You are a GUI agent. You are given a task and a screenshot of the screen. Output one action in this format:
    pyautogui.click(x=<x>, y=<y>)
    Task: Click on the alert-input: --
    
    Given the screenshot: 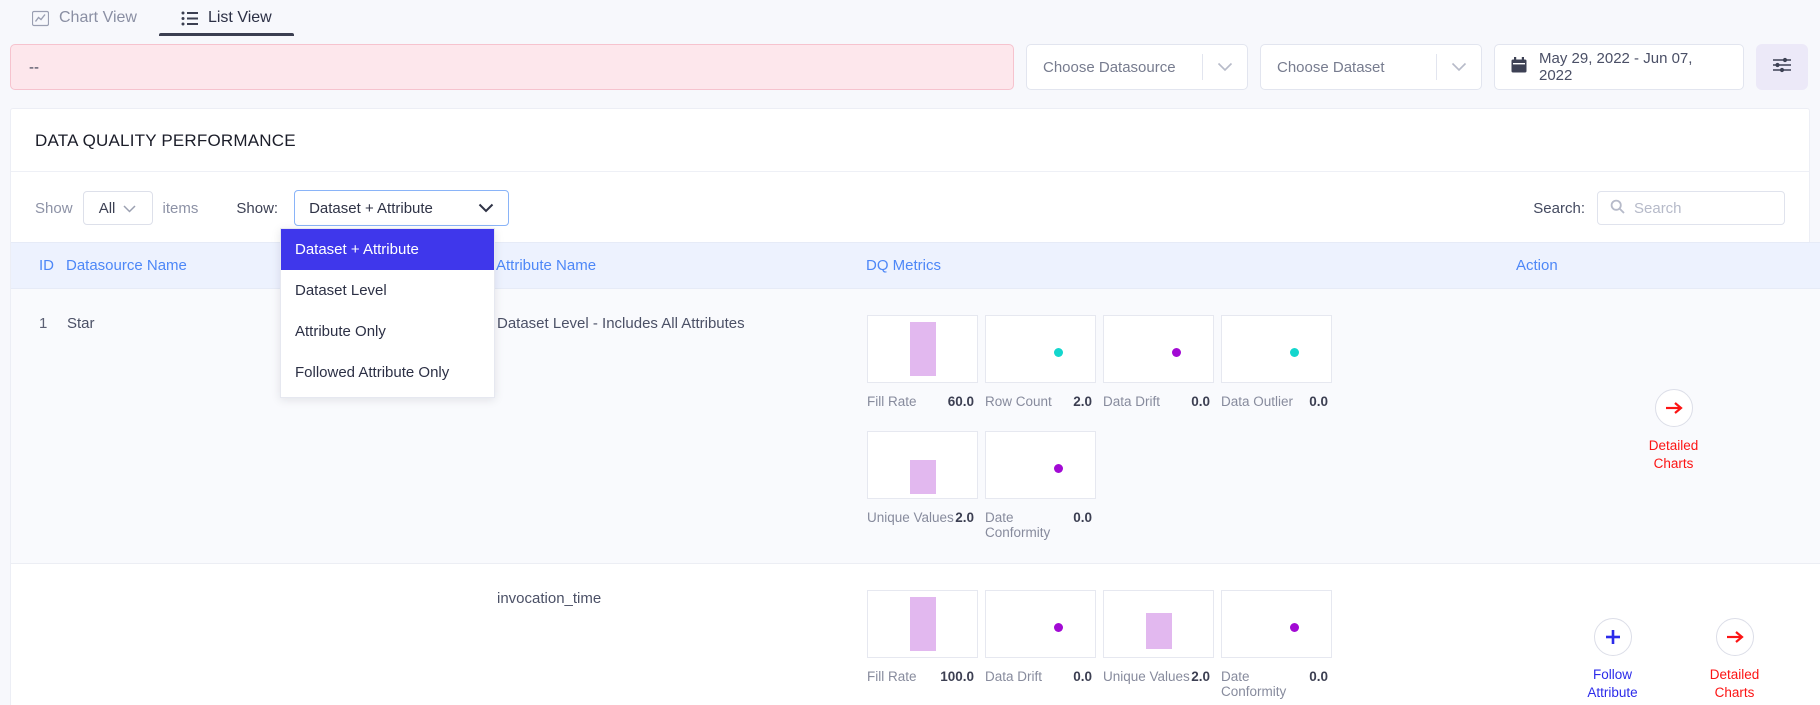 What is the action you would take?
    pyautogui.click(x=512, y=67)
    